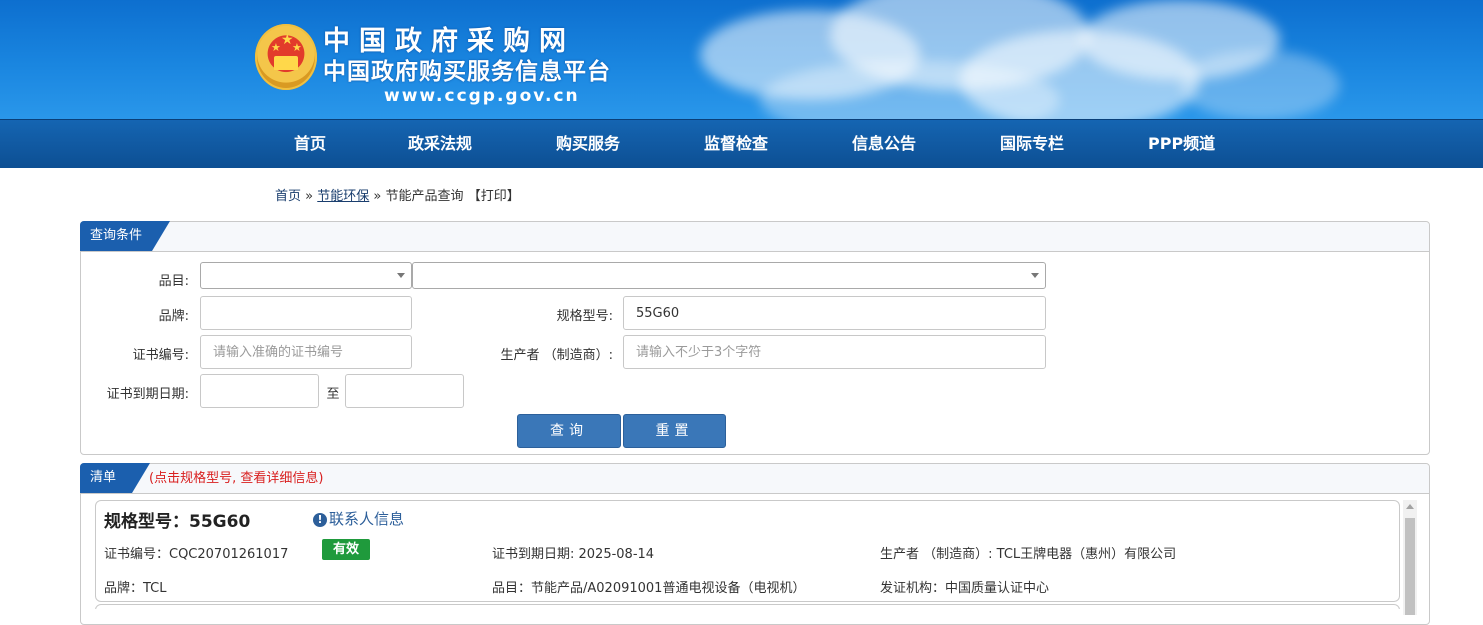  What do you see at coordinates (649, 588) in the screenshot?
I see `category: 品目：节能产品/A02091001普通电视设备（电视机）` at bounding box center [649, 588].